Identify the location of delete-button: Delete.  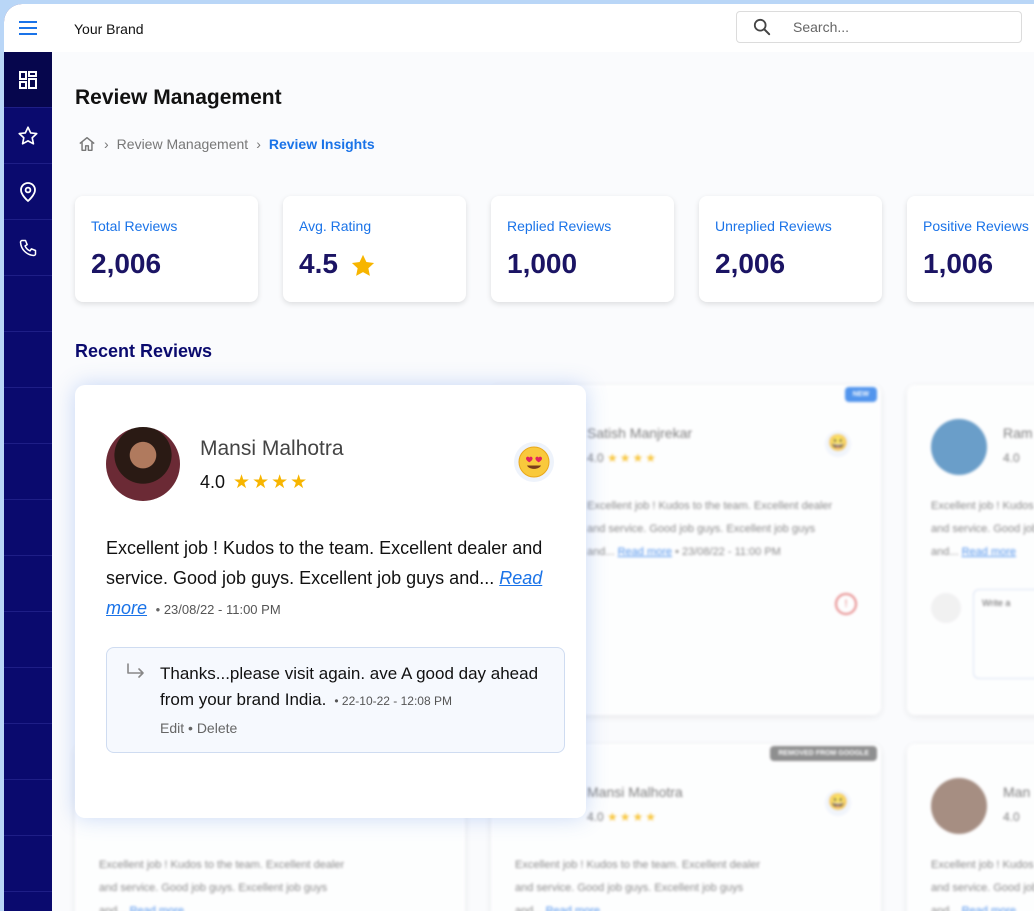
(217, 728).